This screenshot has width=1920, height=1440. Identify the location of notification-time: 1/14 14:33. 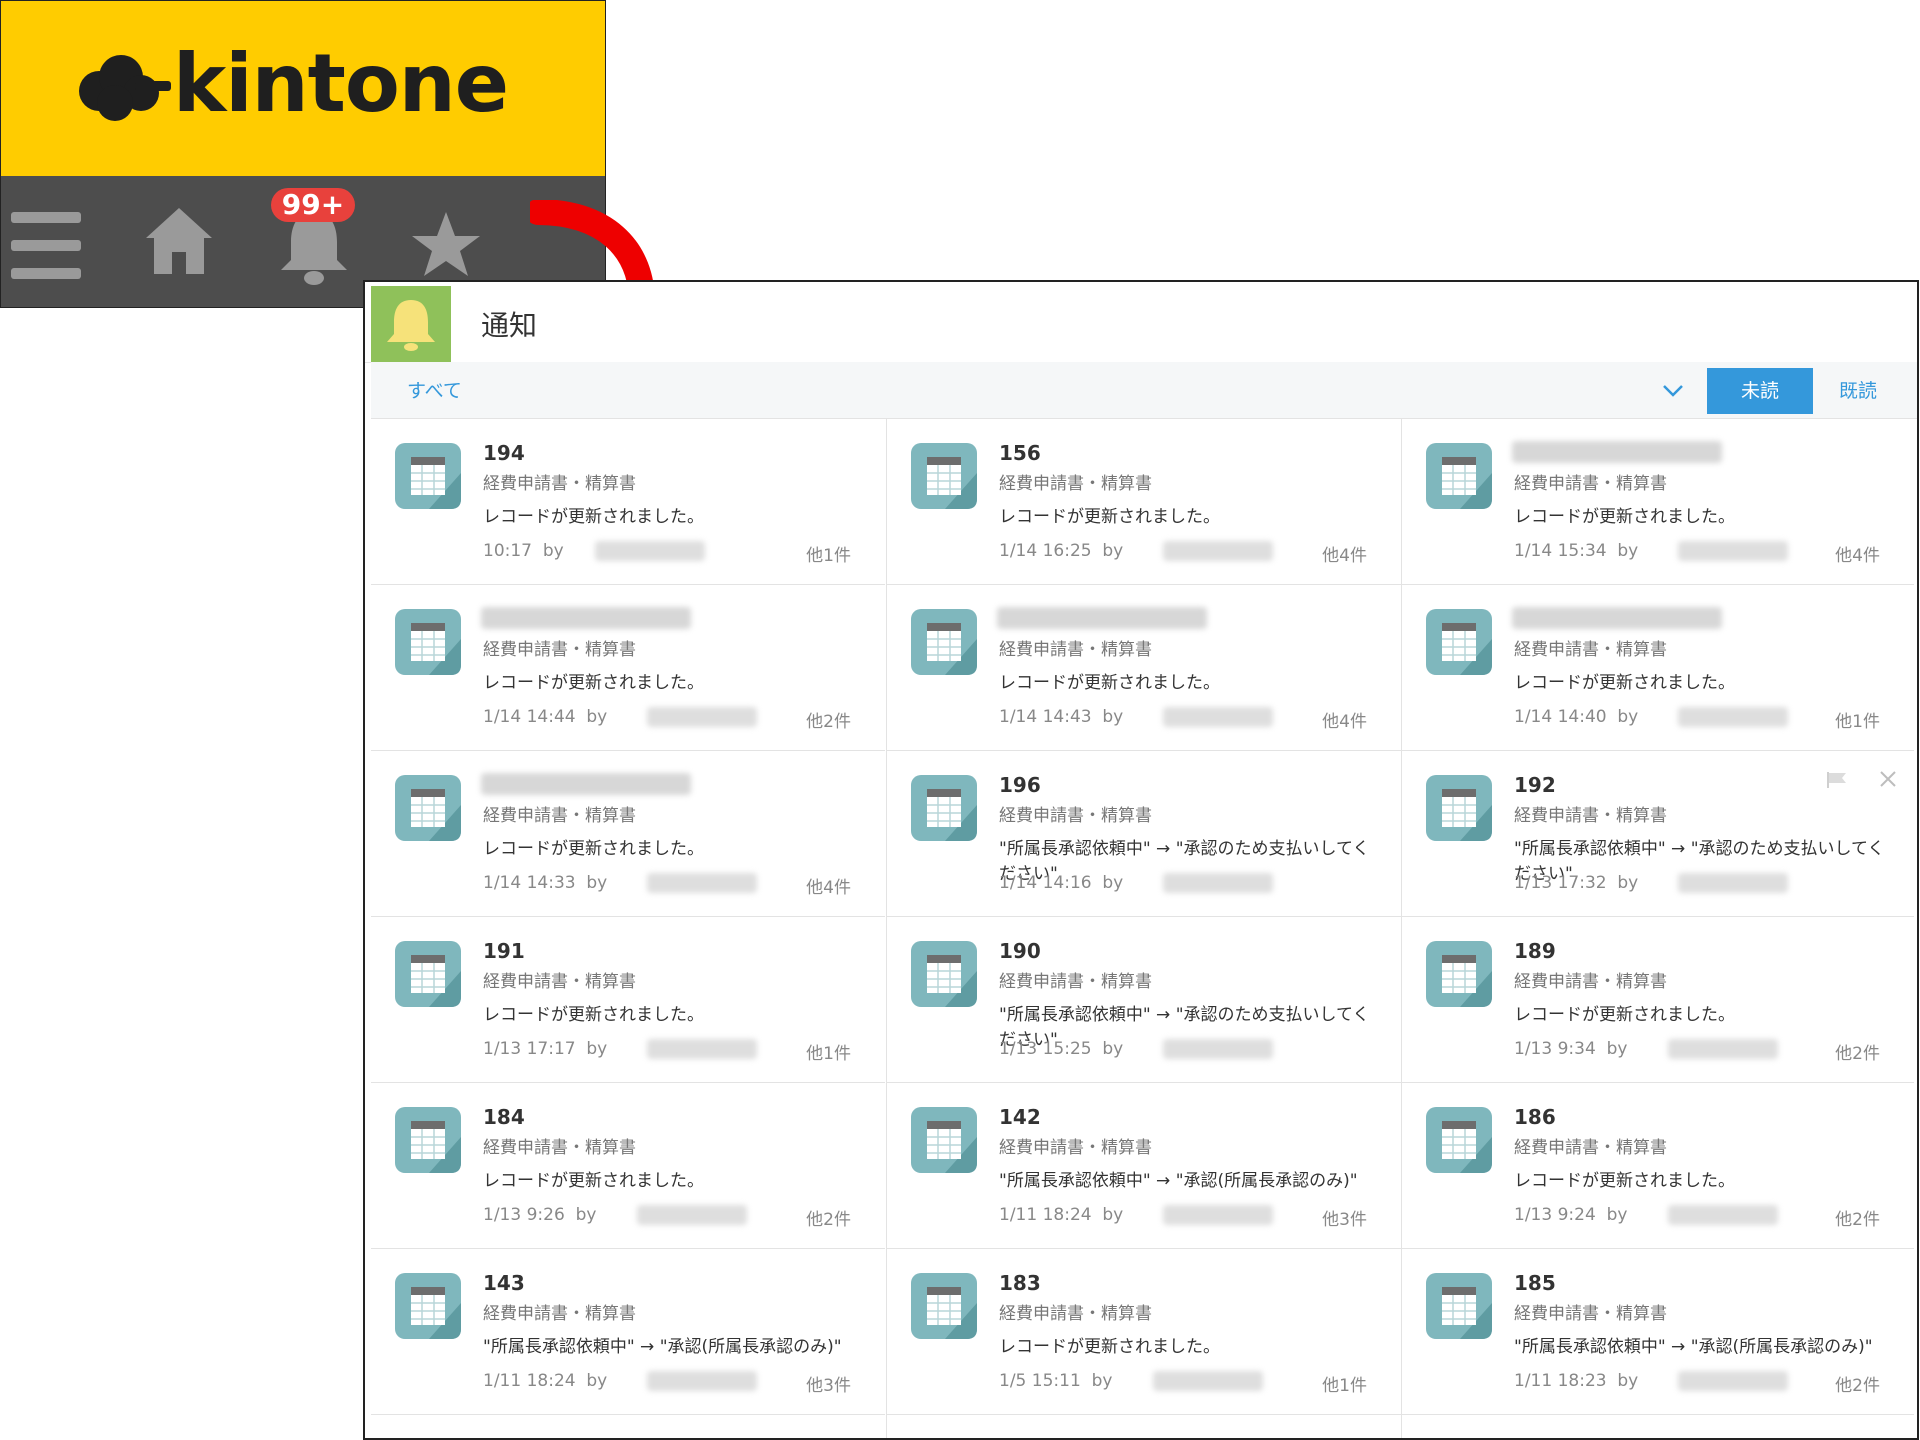
(529, 883).